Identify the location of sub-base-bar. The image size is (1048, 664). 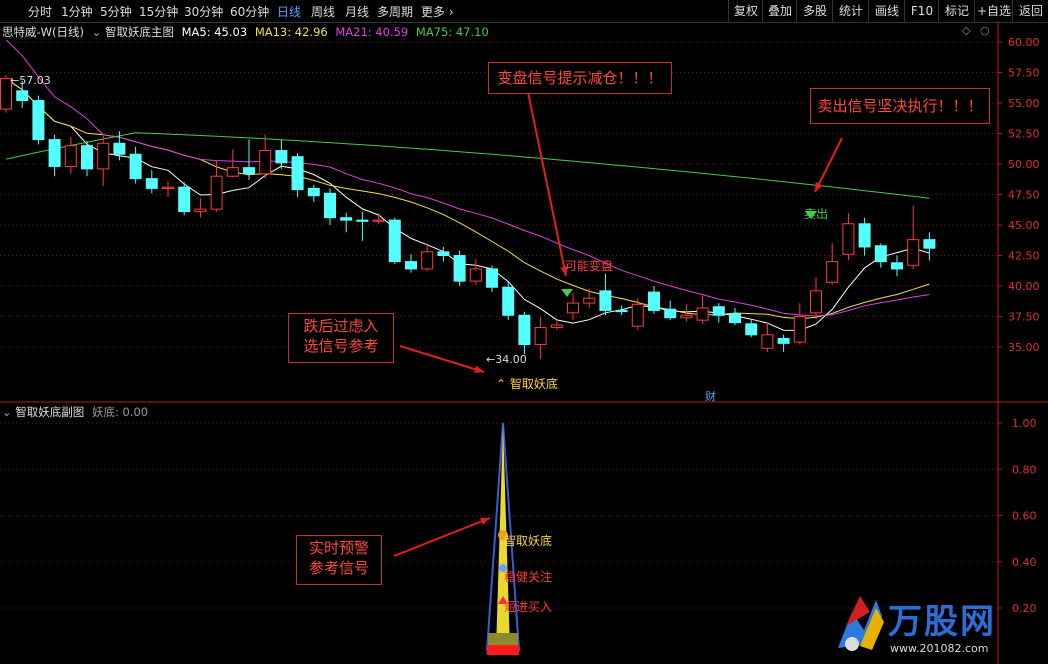
(503, 639).